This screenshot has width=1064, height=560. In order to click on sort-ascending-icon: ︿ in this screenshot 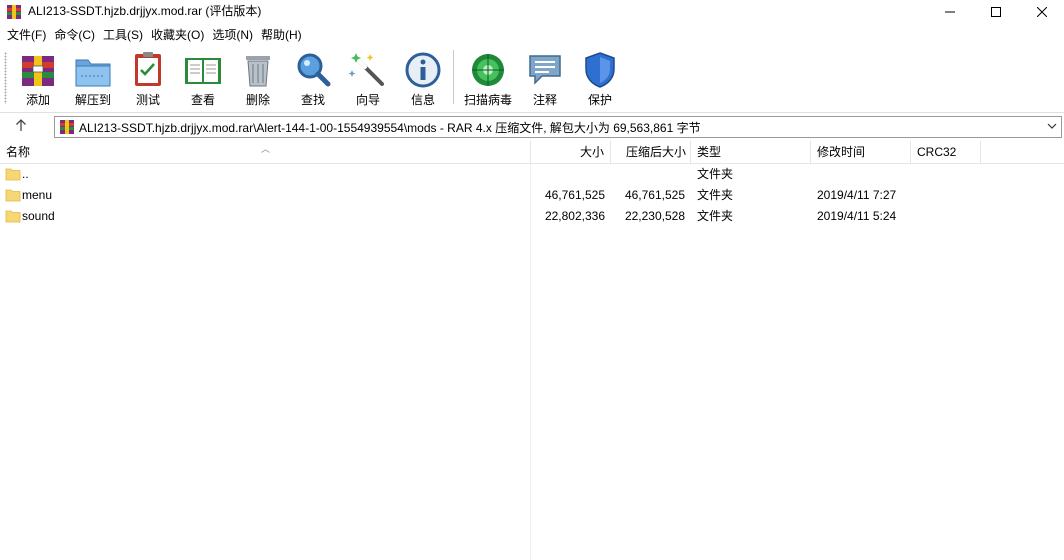, I will do `click(266, 149)`.